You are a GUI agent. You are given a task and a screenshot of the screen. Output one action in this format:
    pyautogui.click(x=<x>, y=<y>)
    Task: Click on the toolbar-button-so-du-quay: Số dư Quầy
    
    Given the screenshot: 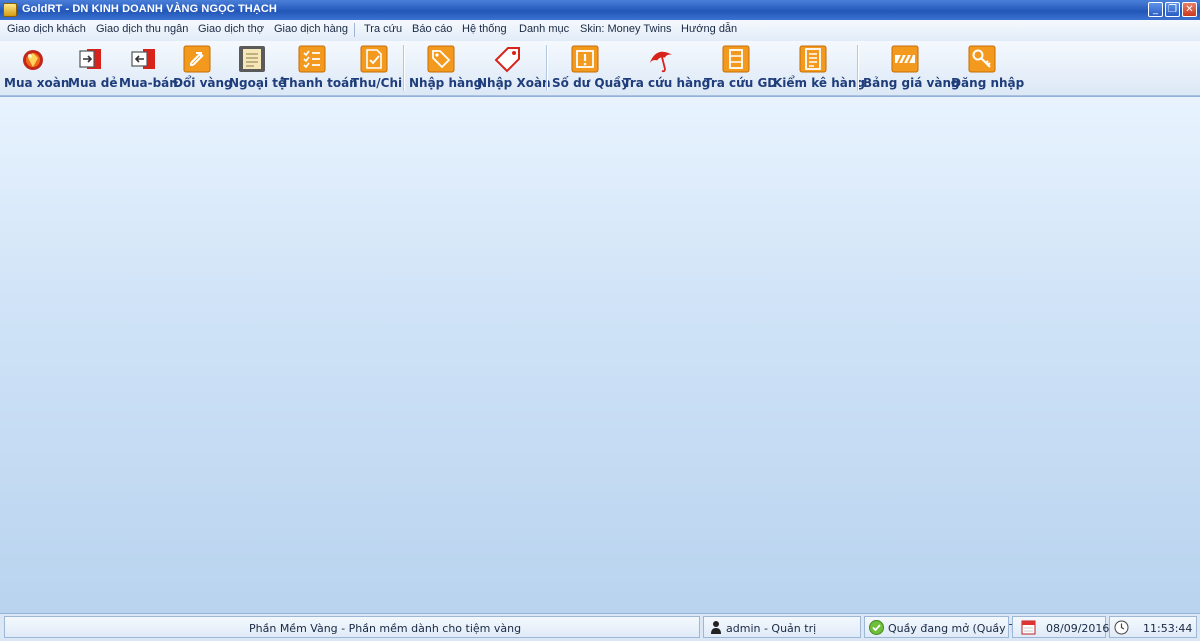 What is the action you would take?
    pyautogui.click(x=590, y=68)
    